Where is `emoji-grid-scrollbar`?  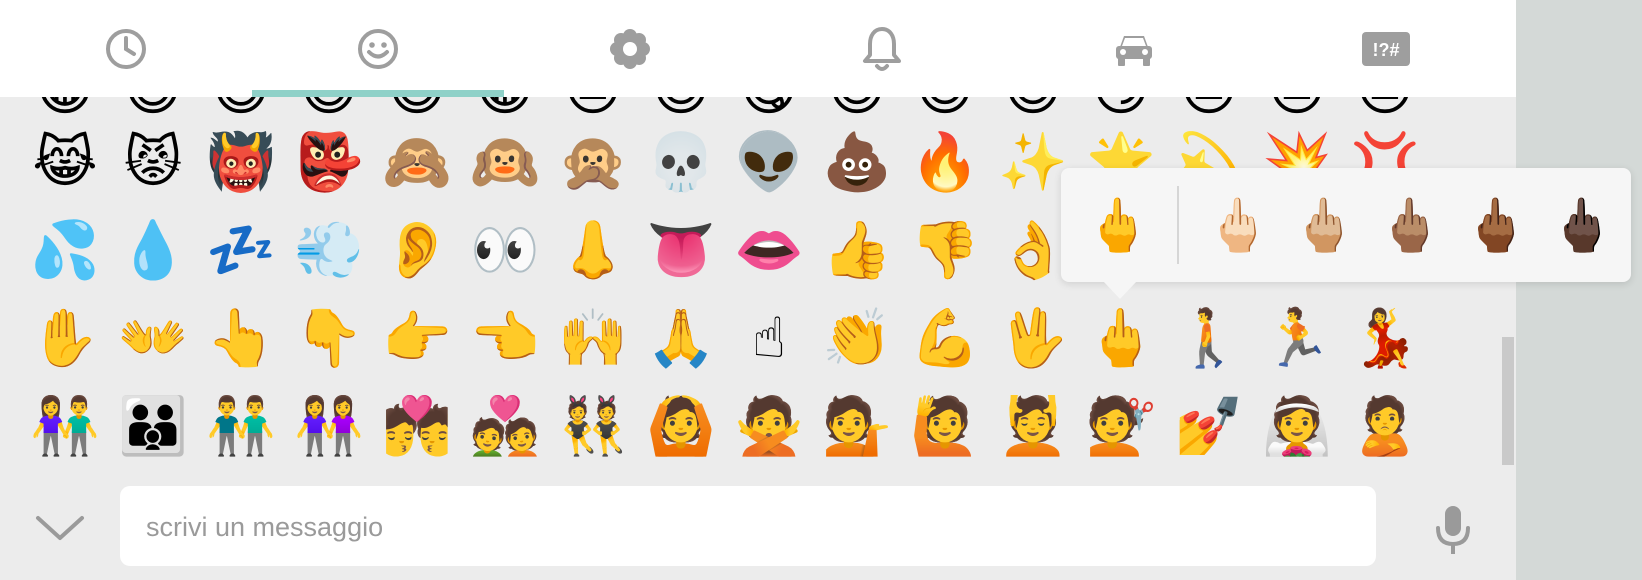
emoji-grid-scrollbar is located at coordinates (1508, 401).